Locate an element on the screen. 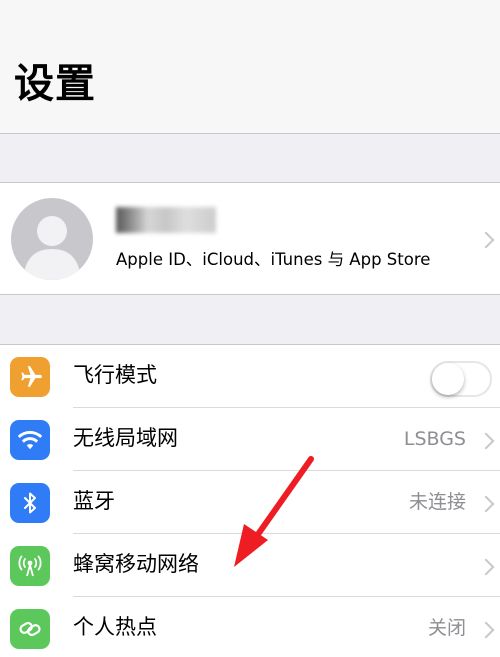 The image size is (500, 657). settings-row-bluetooth: 蓝牙 未连接 is located at coordinates (250, 502).